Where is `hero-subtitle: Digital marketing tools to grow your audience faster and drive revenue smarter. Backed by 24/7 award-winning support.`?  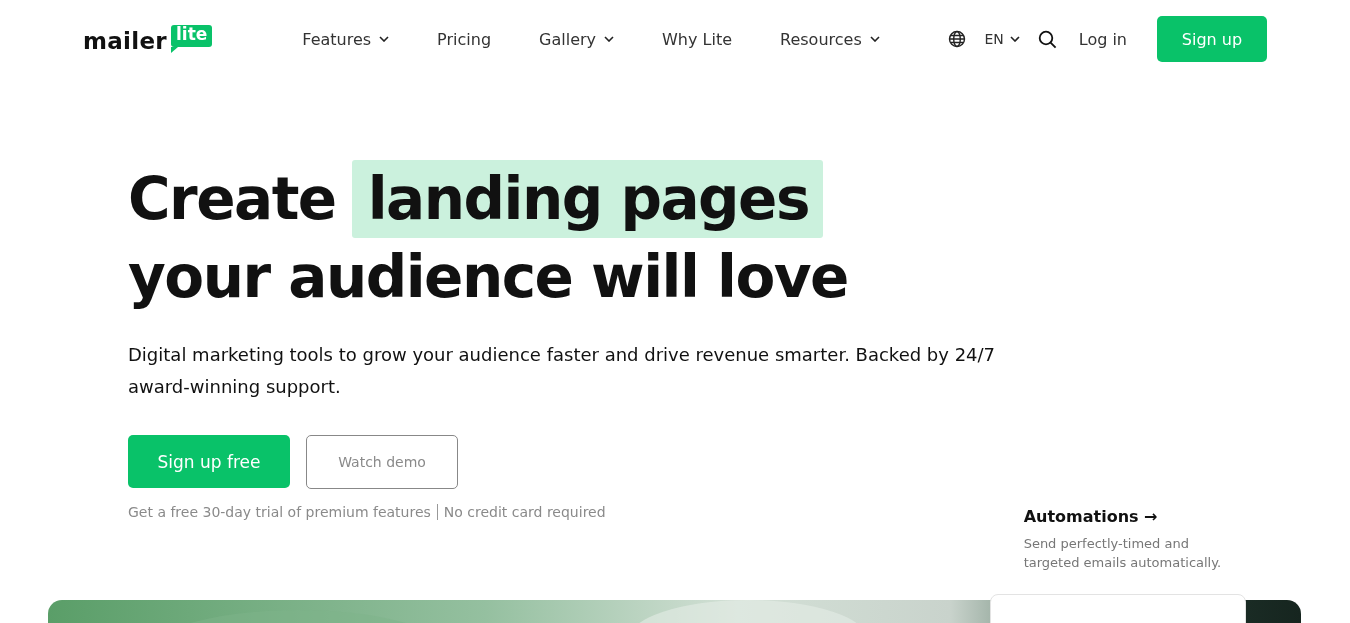
hero-subtitle: Digital marketing tools to grow your audience faster and drive revenue smarter. Backed by 24/7 award-winning support. is located at coordinates (562, 371).